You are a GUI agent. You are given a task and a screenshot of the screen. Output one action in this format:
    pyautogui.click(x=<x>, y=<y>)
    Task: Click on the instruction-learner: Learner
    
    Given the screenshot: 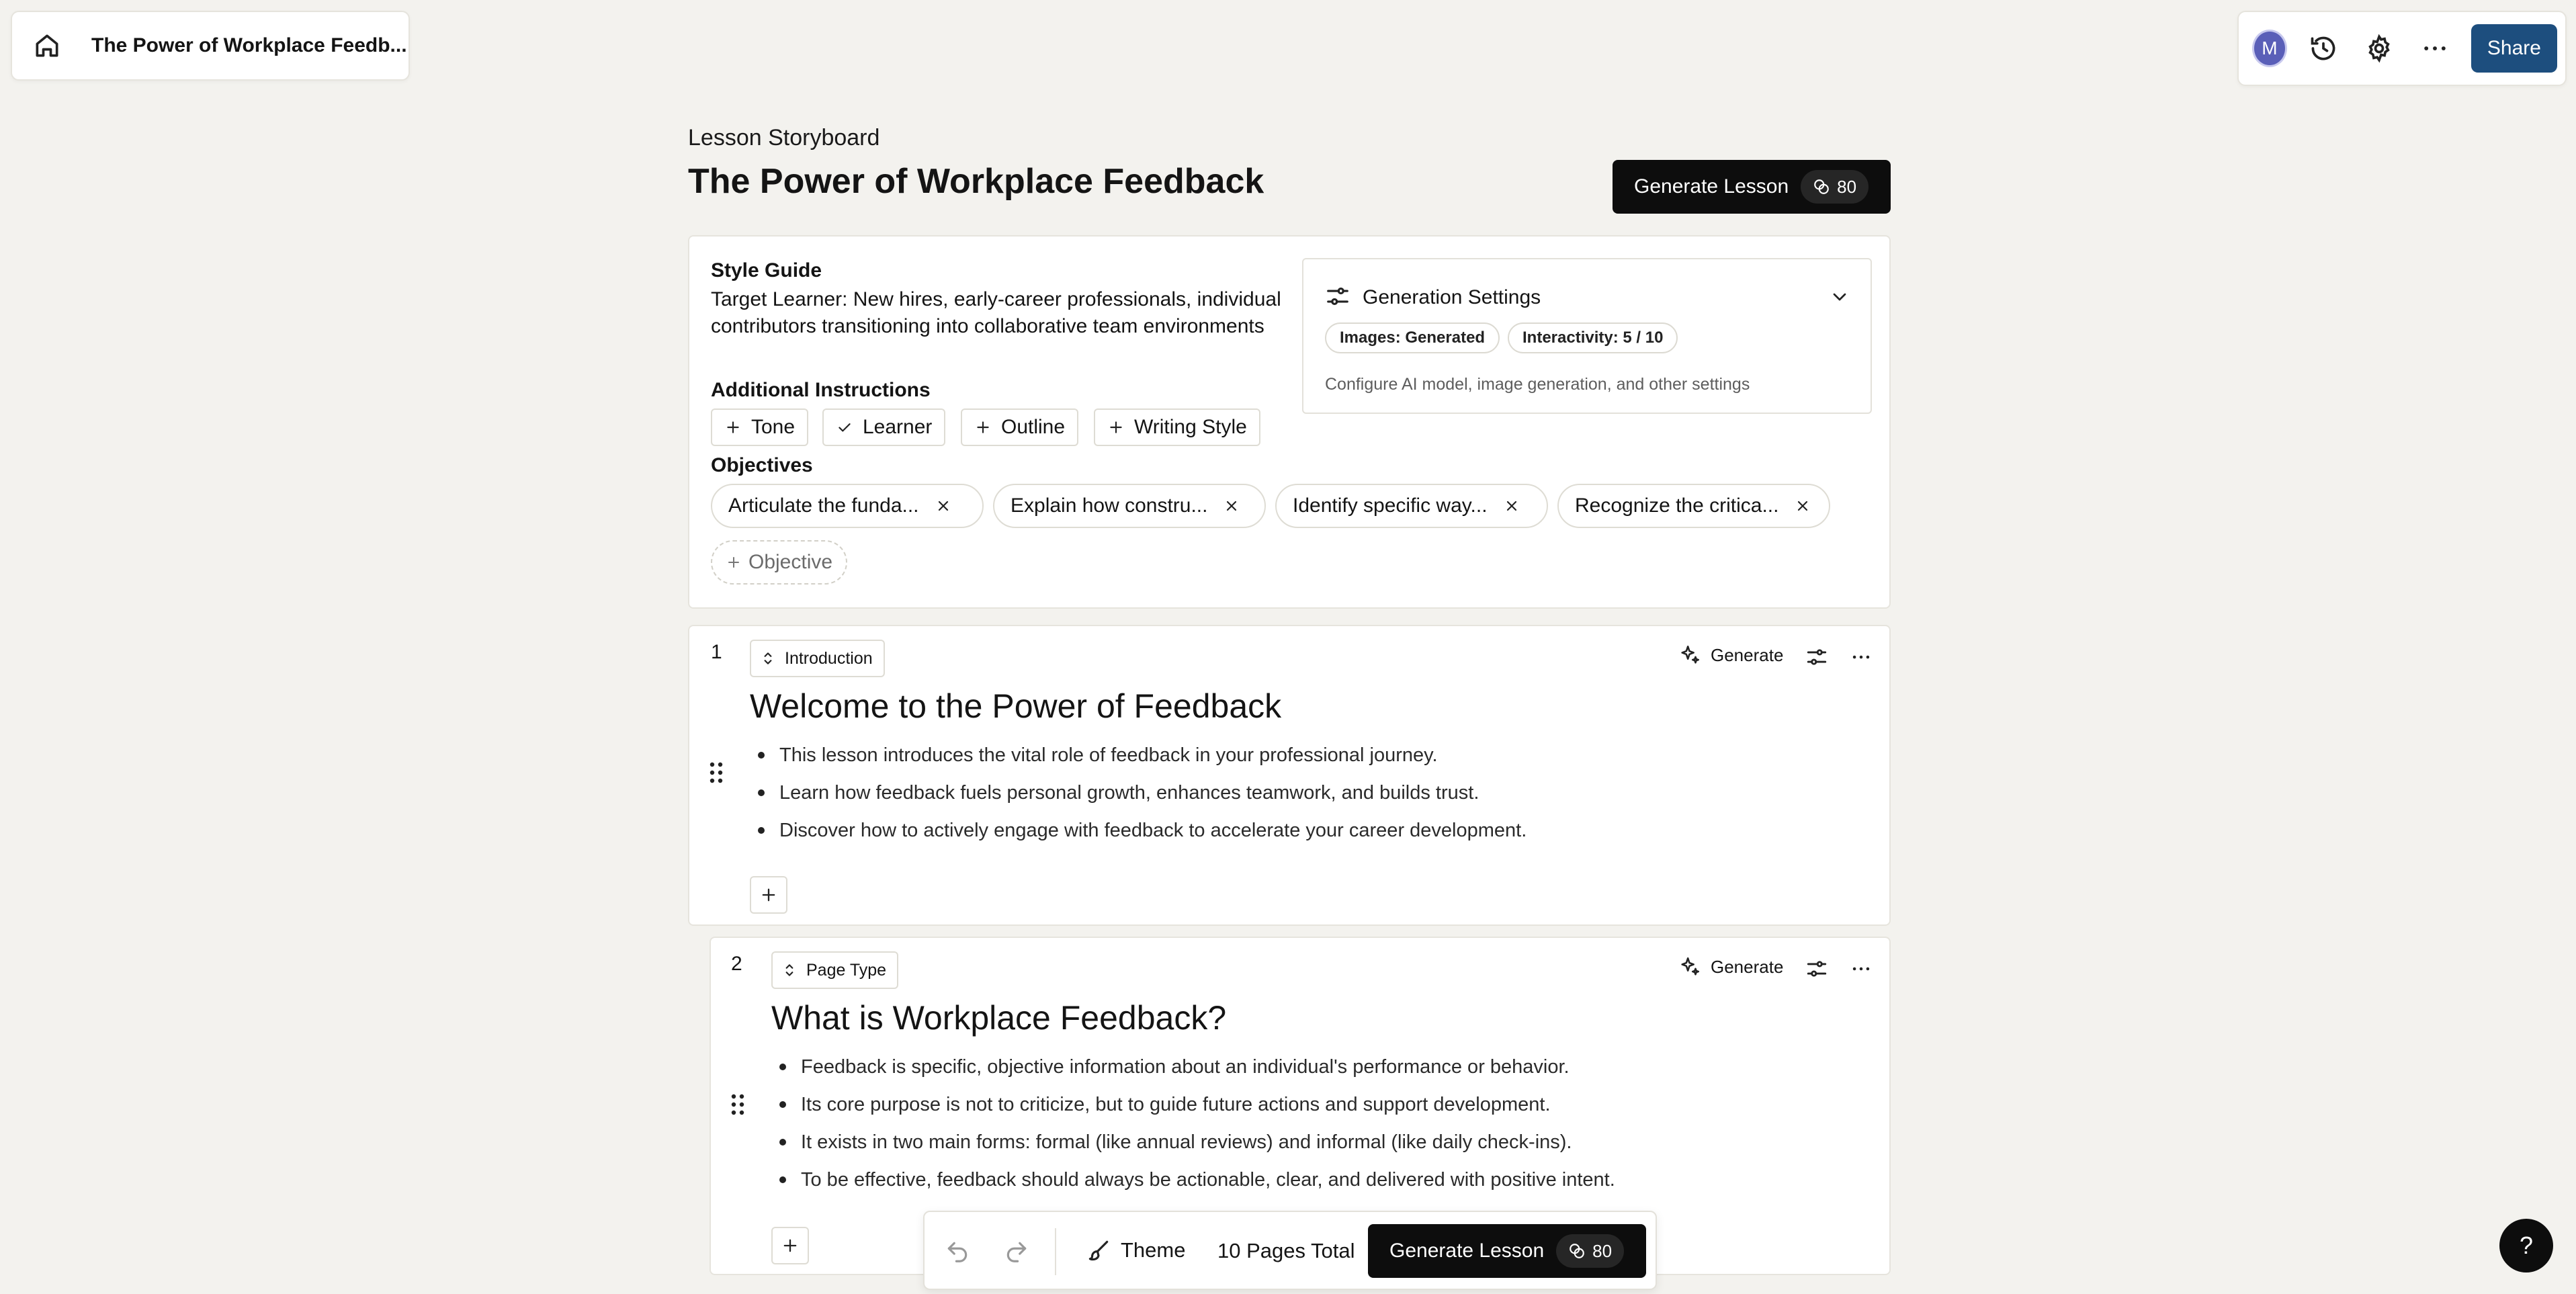 What is the action you would take?
    pyautogui.click(x=884, y=427)
    